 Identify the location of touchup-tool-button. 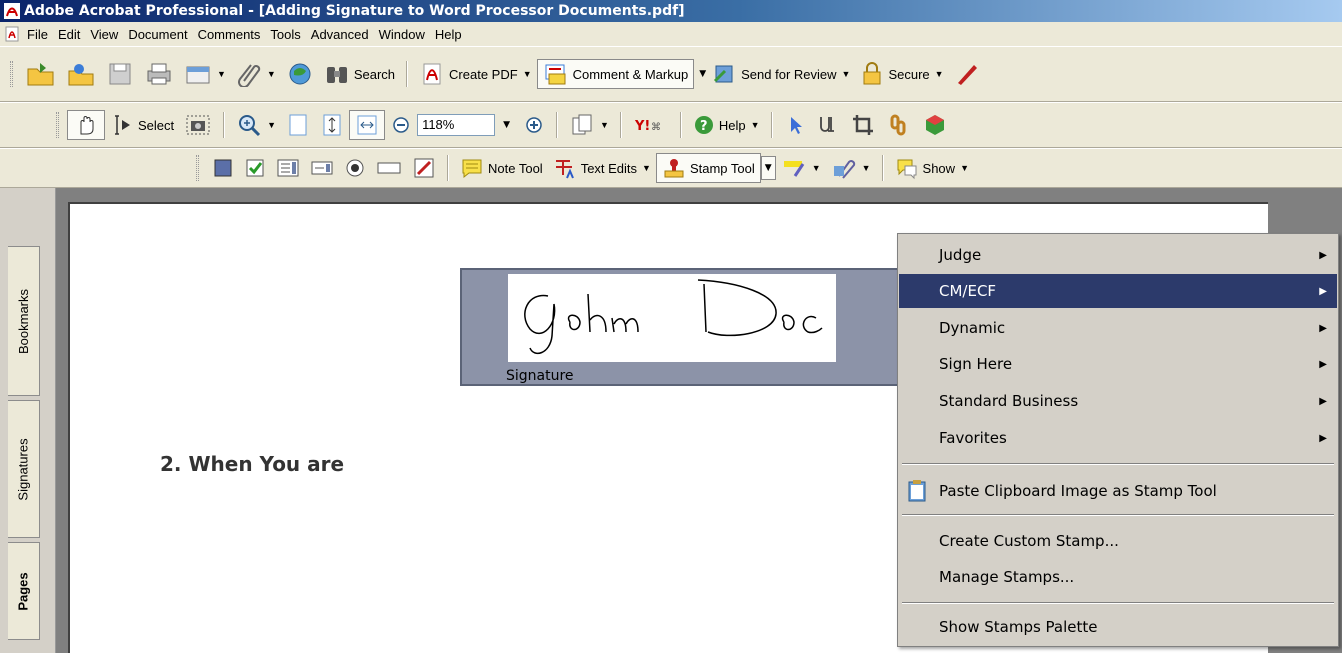
(828, 125).